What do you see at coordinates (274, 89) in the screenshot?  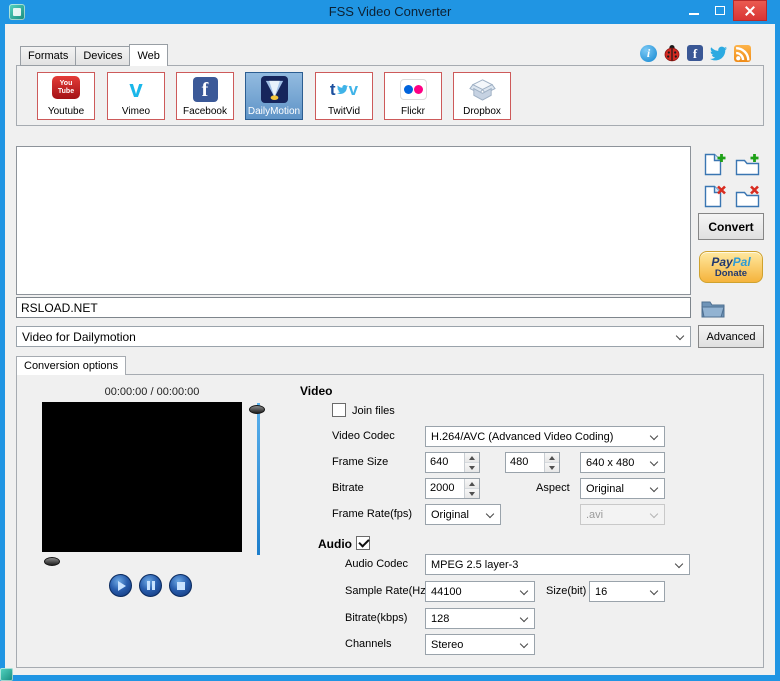 I see `dailymotion-icon` at bounding box center [274, 89].